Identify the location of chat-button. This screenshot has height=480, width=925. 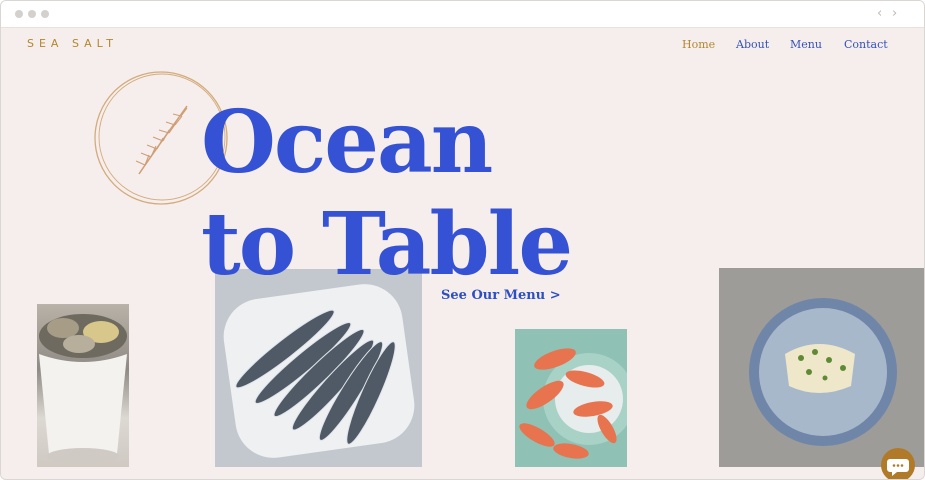
(898, 463).